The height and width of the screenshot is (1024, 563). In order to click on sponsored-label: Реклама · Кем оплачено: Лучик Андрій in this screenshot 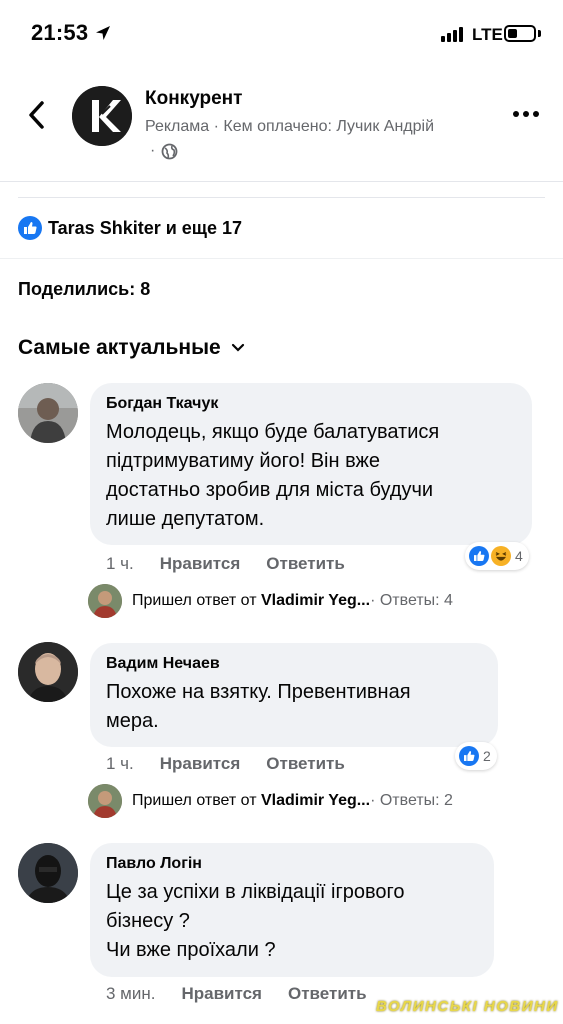, I will do `click(289, 126)`.